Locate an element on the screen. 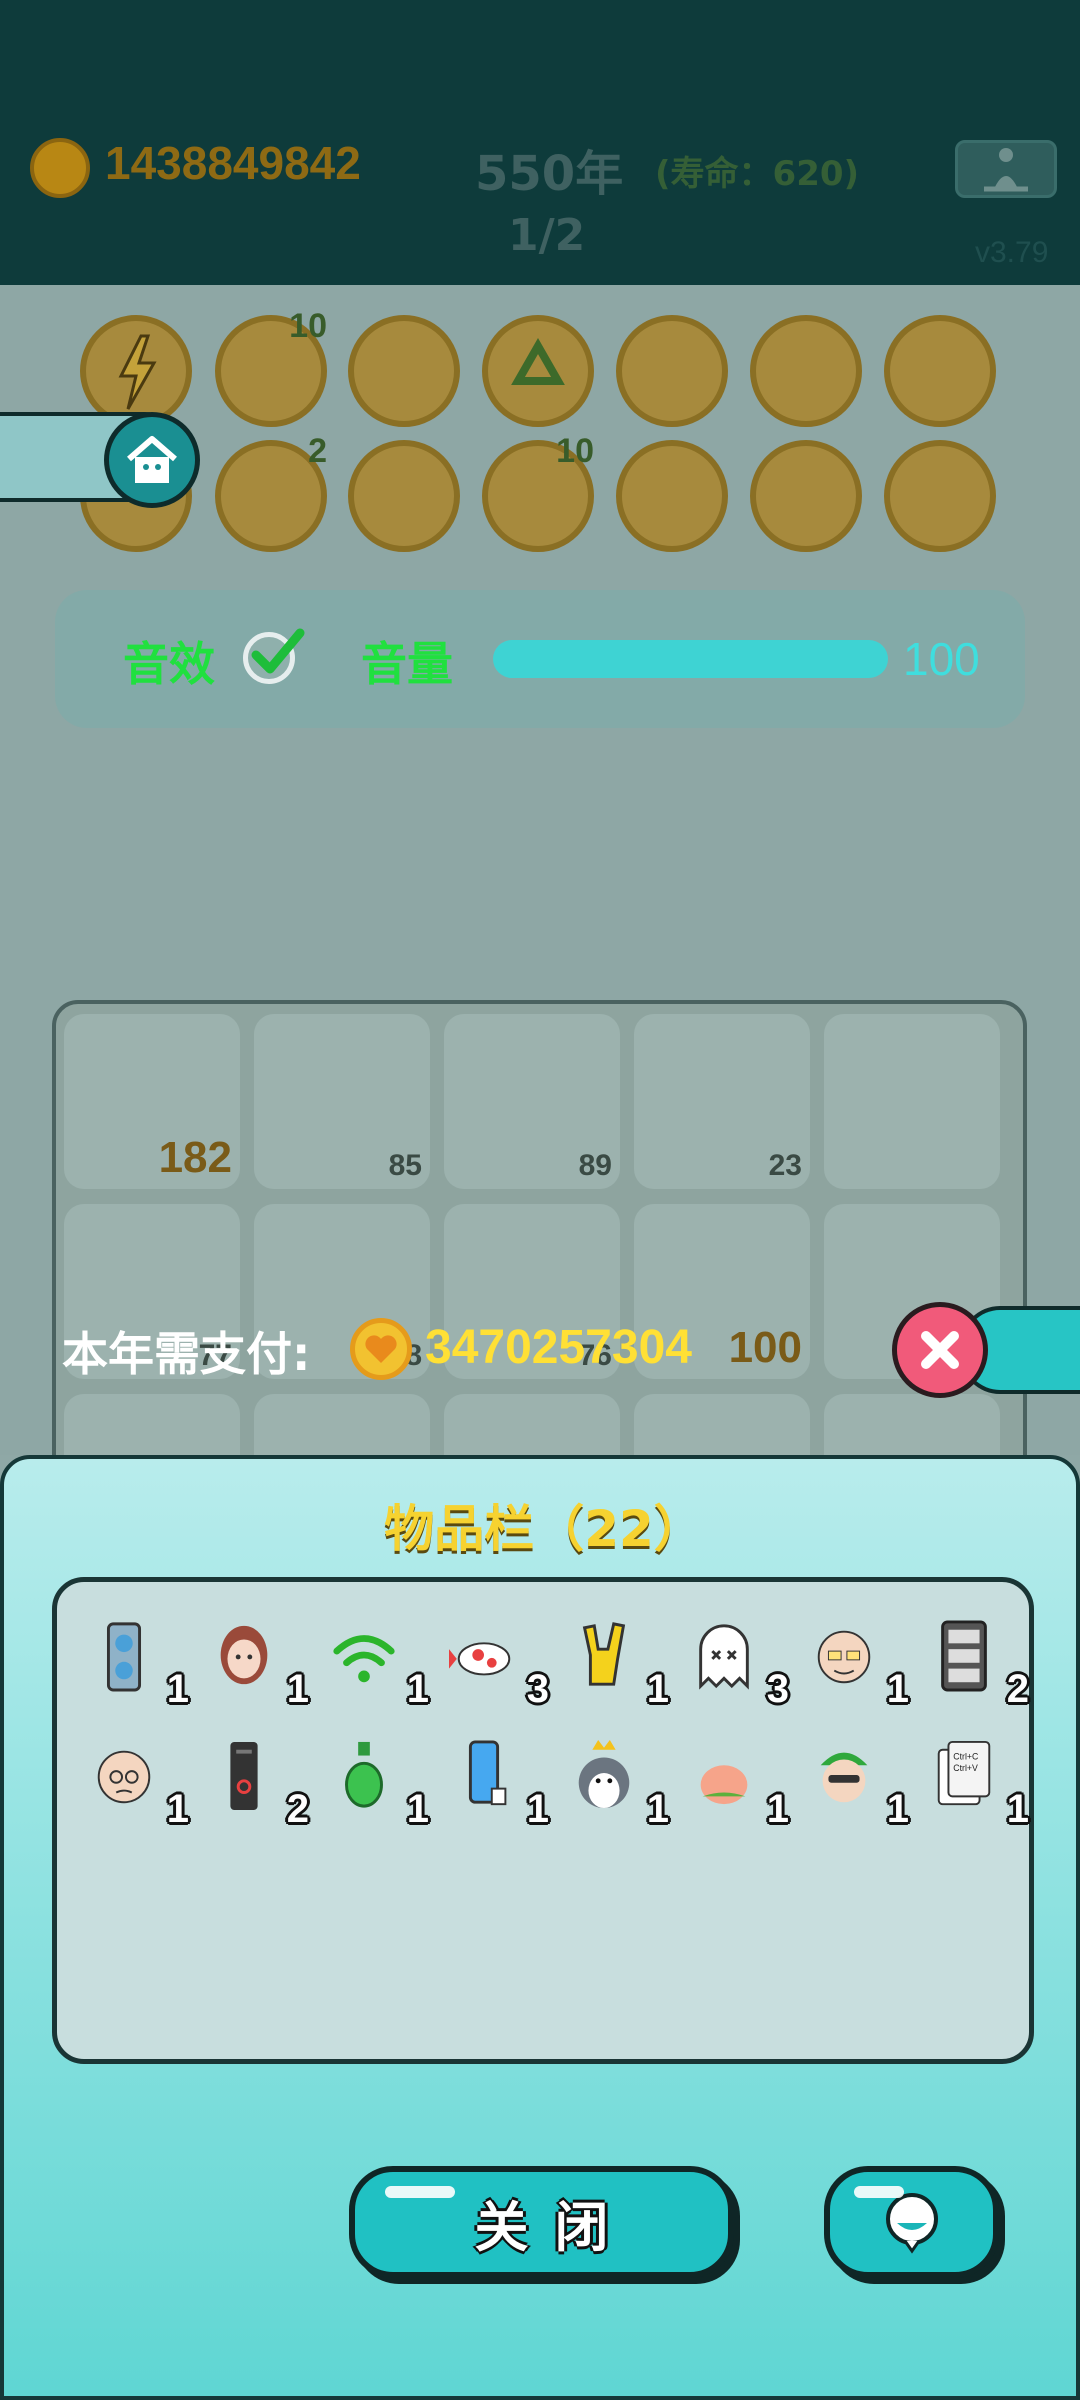 The image size is (1080, 2400). close-icon is located at coordinates (940, 1350).